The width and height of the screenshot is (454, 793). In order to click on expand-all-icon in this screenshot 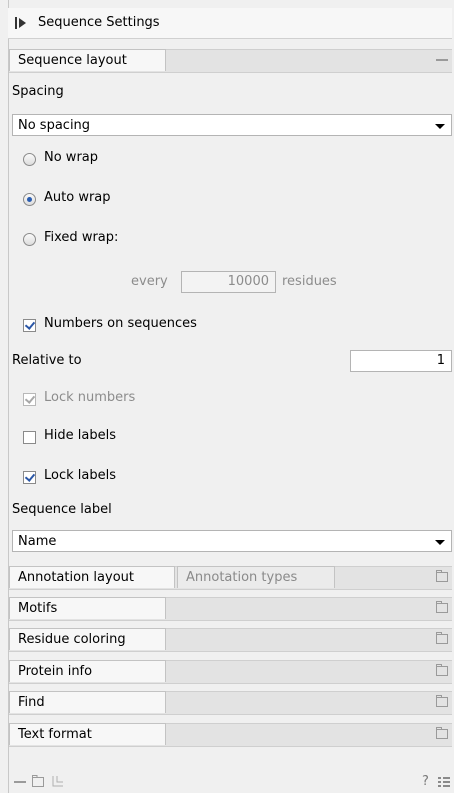, I will do `click(38, 781)`.